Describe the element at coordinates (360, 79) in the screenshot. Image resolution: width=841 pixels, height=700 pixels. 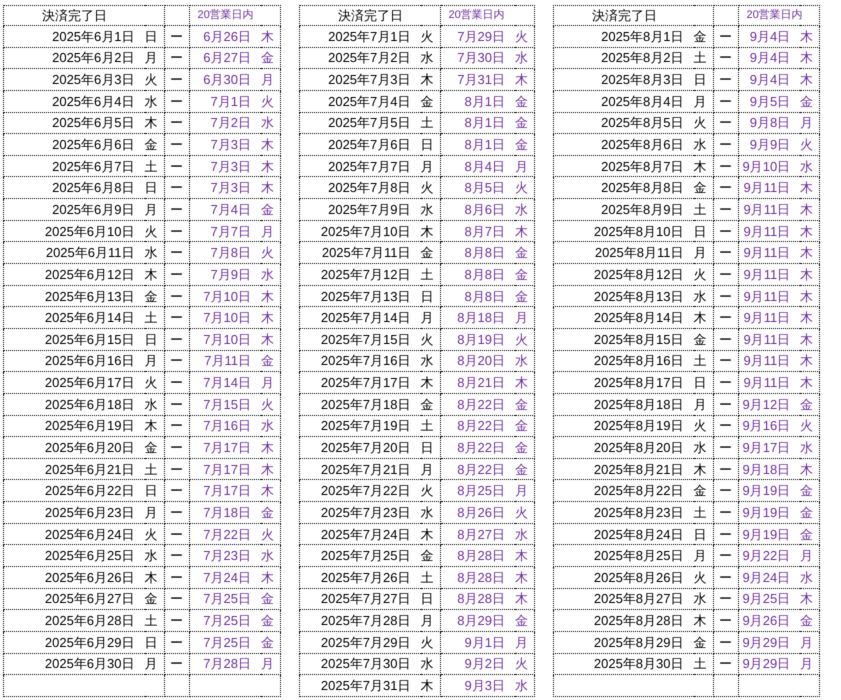
I see `date-cell: 2025年7月3日` at that location.